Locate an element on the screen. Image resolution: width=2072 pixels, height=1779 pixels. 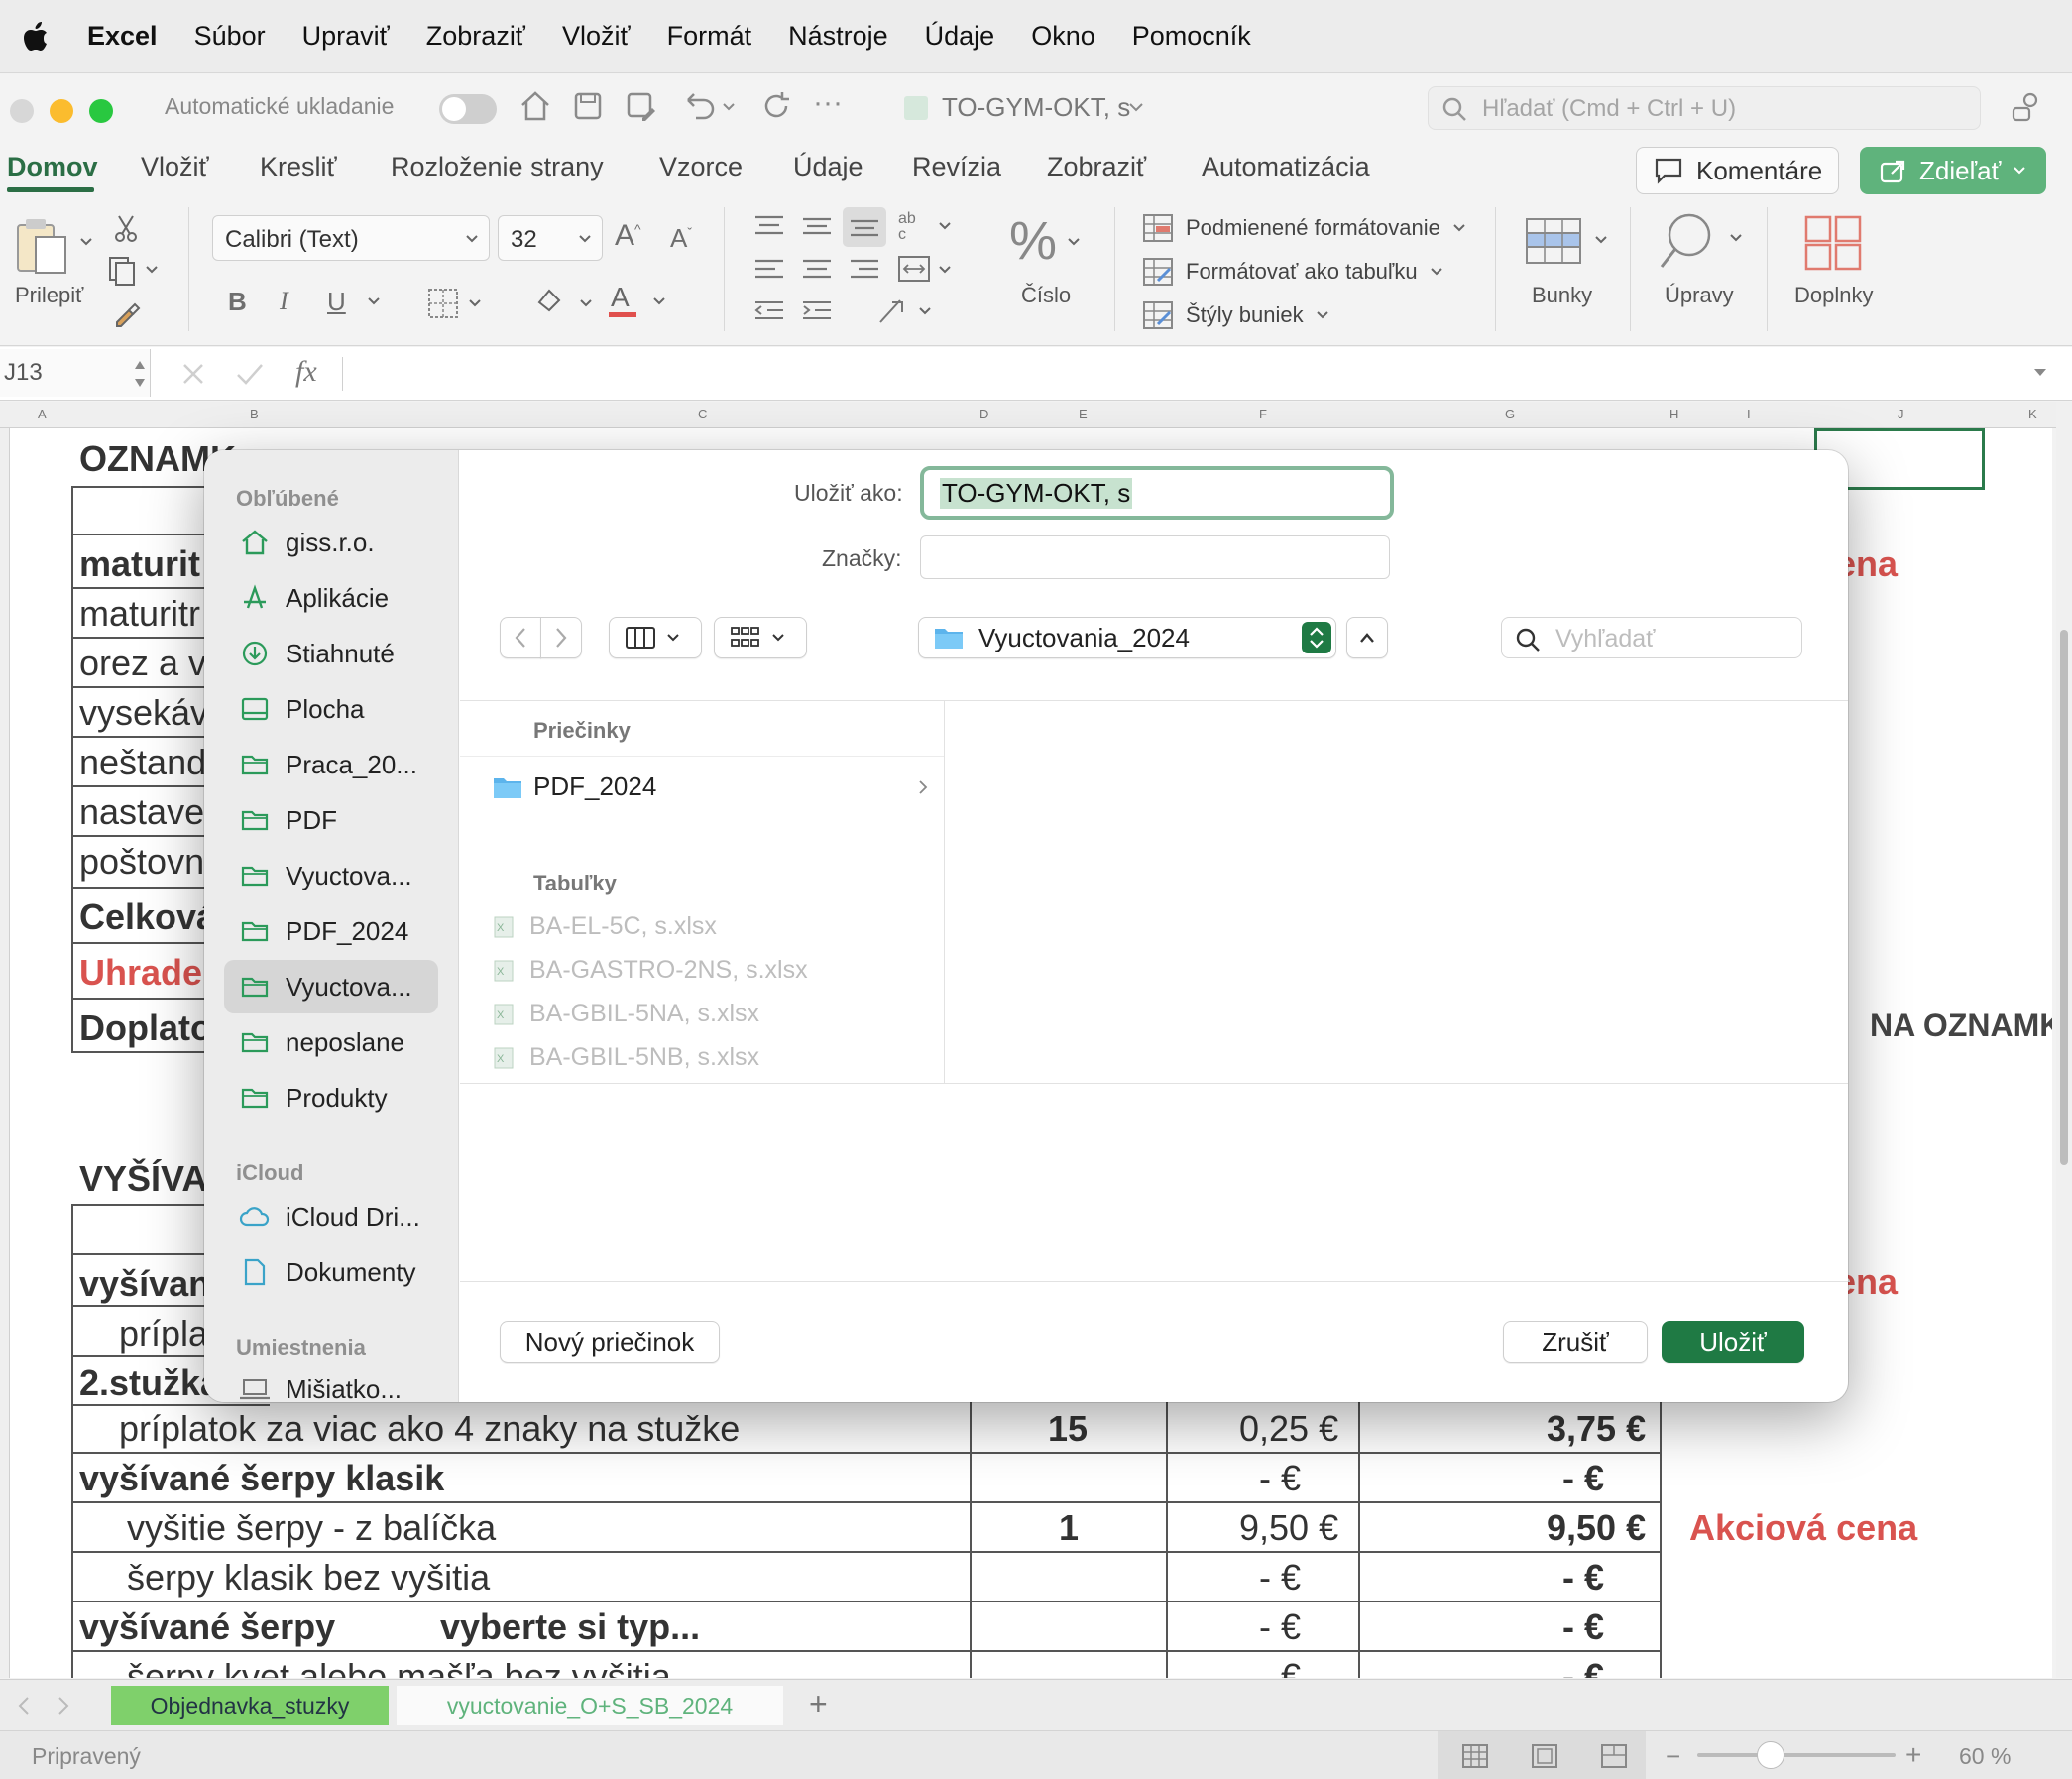
menu-file: Súbor is located at coordinates (230, 36).